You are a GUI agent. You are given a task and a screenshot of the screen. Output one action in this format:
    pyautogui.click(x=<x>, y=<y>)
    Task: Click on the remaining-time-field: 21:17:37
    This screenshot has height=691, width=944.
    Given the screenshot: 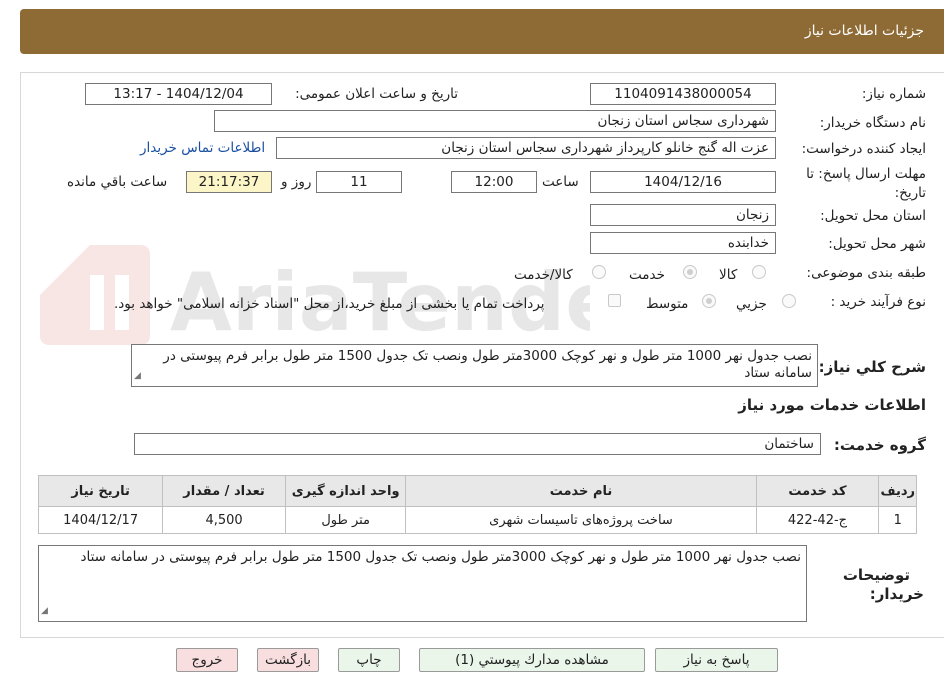 What is the action you would take?
    pyautogui.click(x=229, y=182)
    